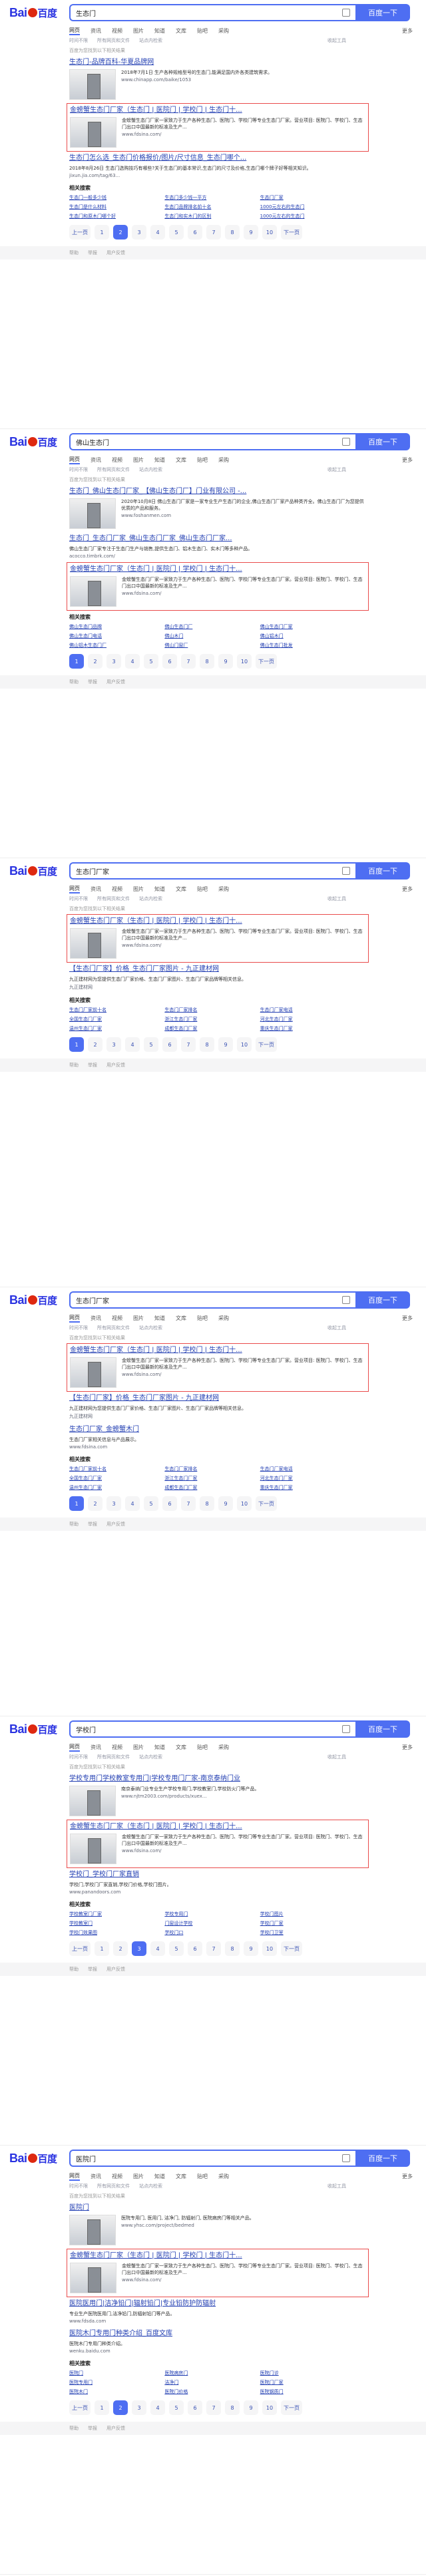 This screenshot has height=2576, width=426. Describe the element at coordinates (113, 207) in the screenshot. I see `related-link: 生态门是什么材料` at that location.